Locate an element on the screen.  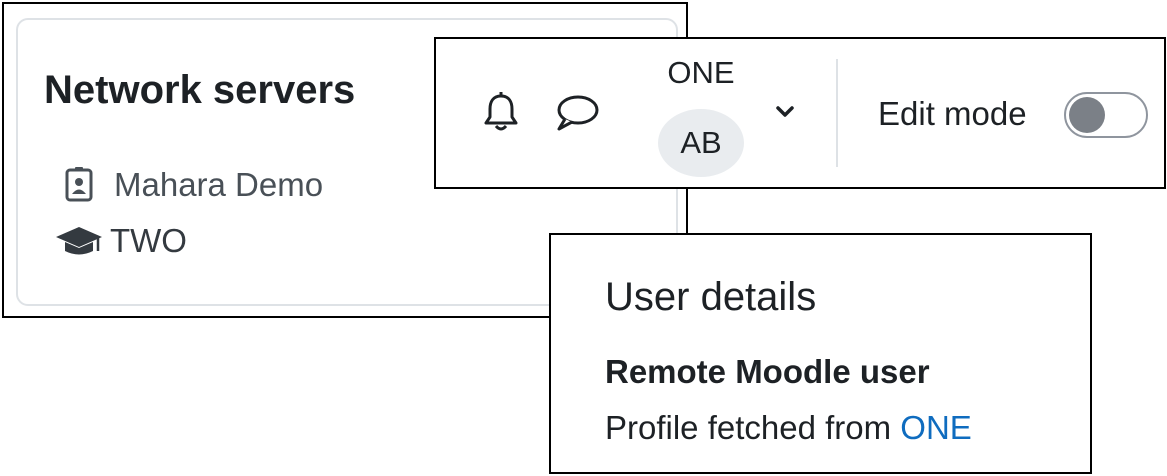
mnet-host-label: ONE is located at coordinates (701, 72).